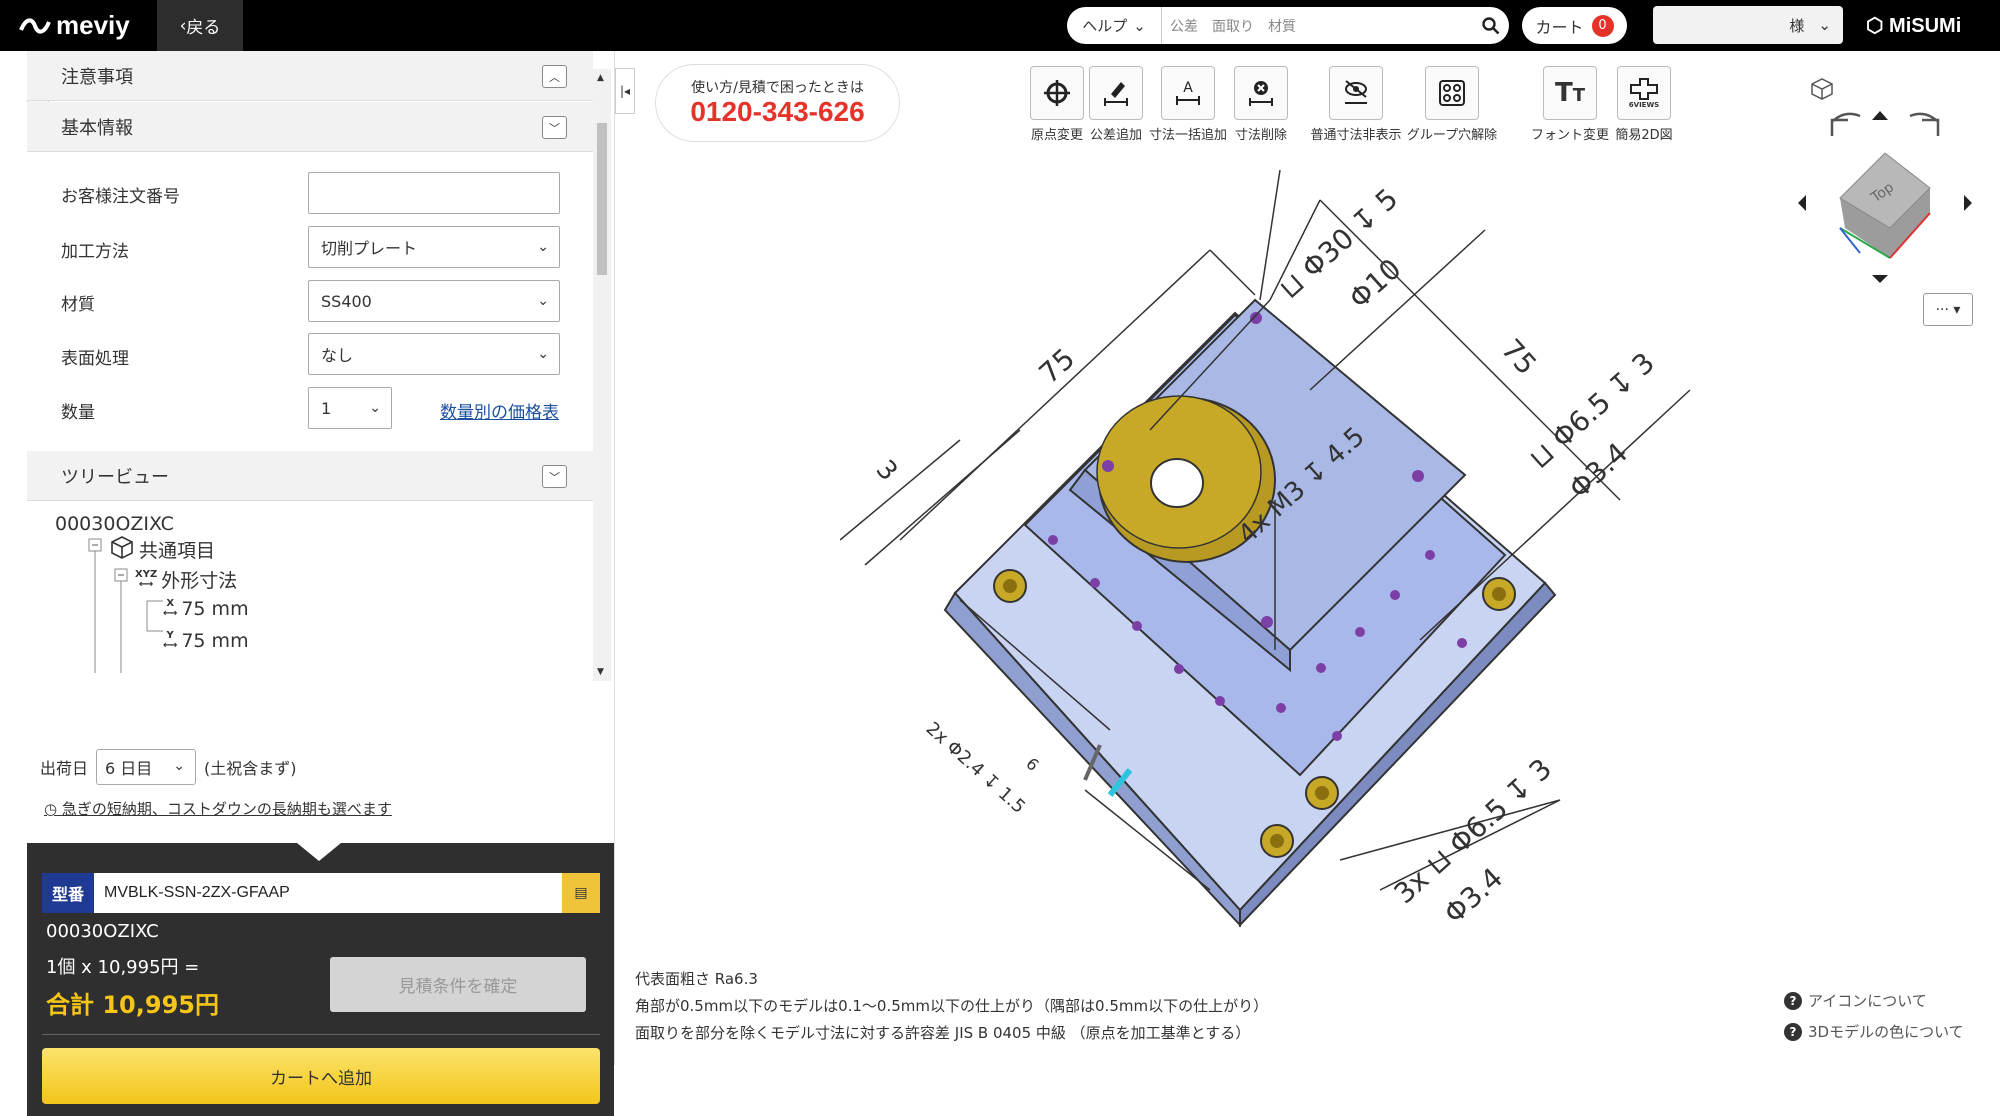 The image size is (2000, 1116). What do you see at coordinates (777, 103) in the screenshot?
I see `contact-box: 使い方/見積で困ったときは 0120-343-626` at bounding box center [777, 103].